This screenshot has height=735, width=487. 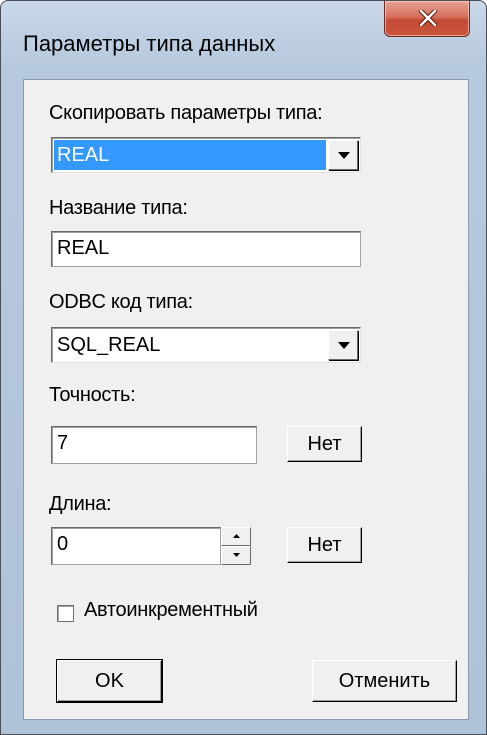 I want to click on precision-none-button: Нет, so click(x=324, y=444).